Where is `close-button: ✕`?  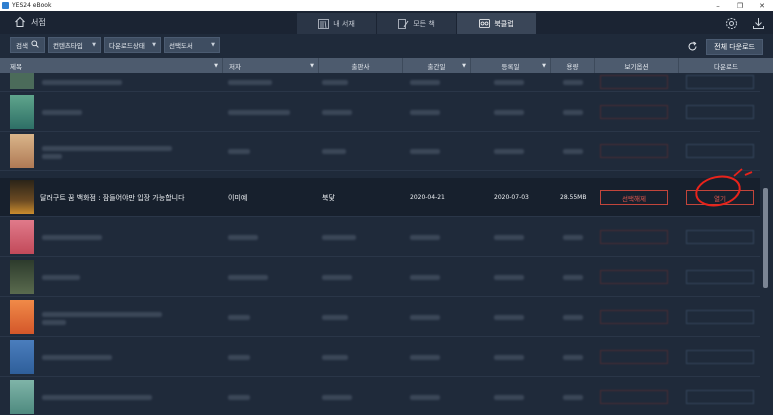
close-button: ✕ is located at coordinates (762, 6).